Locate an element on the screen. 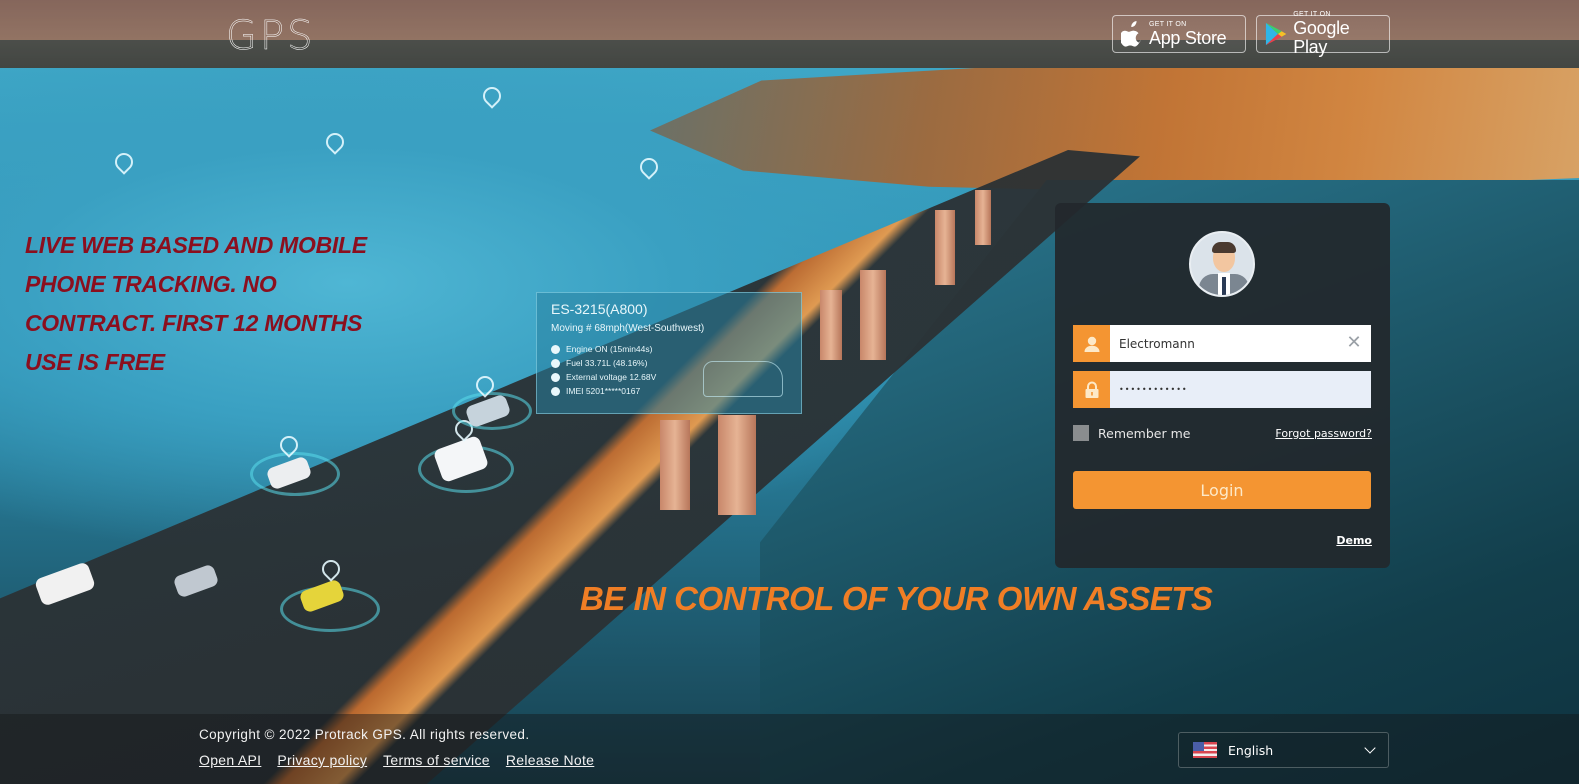 The width and height of the screenshot is (1579, 784). lock-icon is located at coordinates (1091, 389).